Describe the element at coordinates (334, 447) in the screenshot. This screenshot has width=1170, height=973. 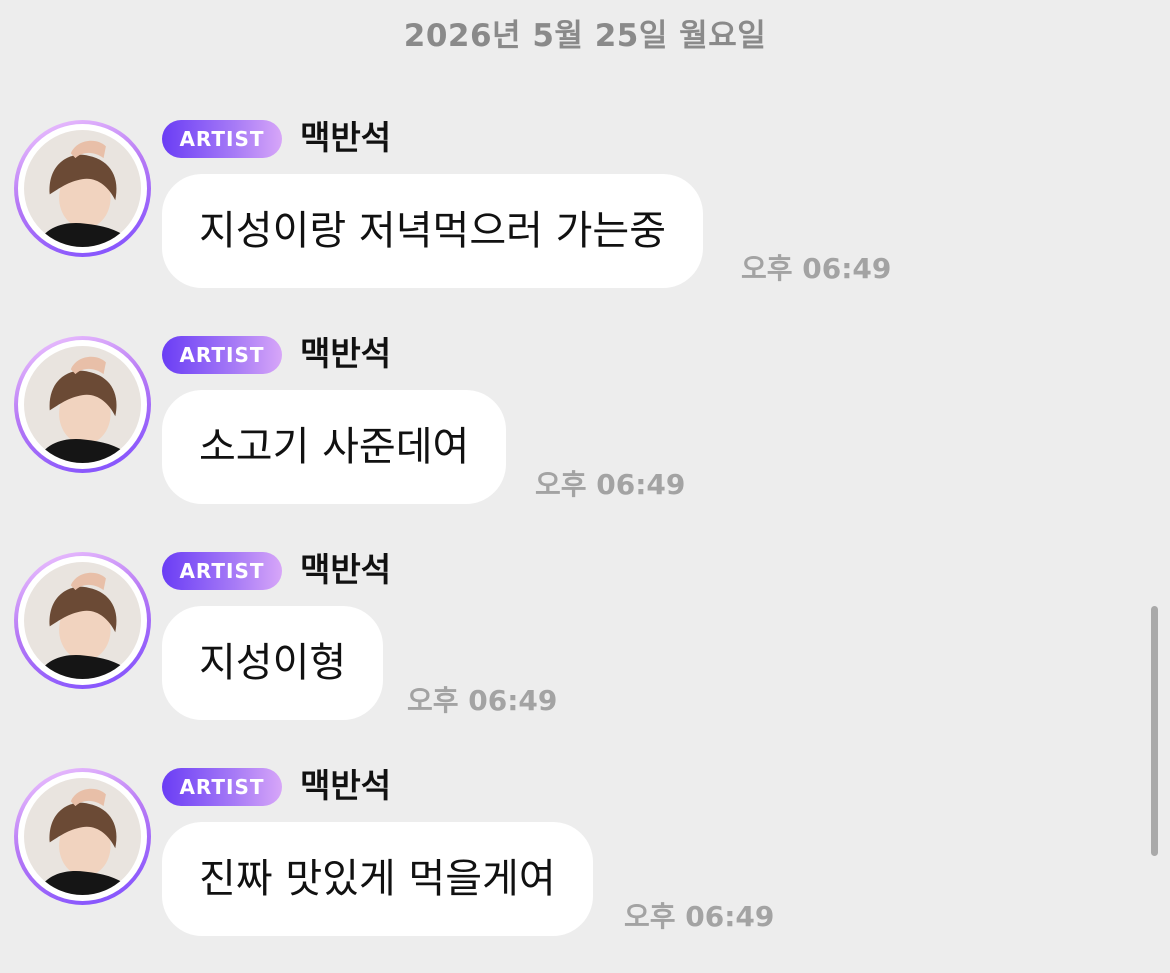
I see `message-bubble: 소고기 사준데여` at that location.